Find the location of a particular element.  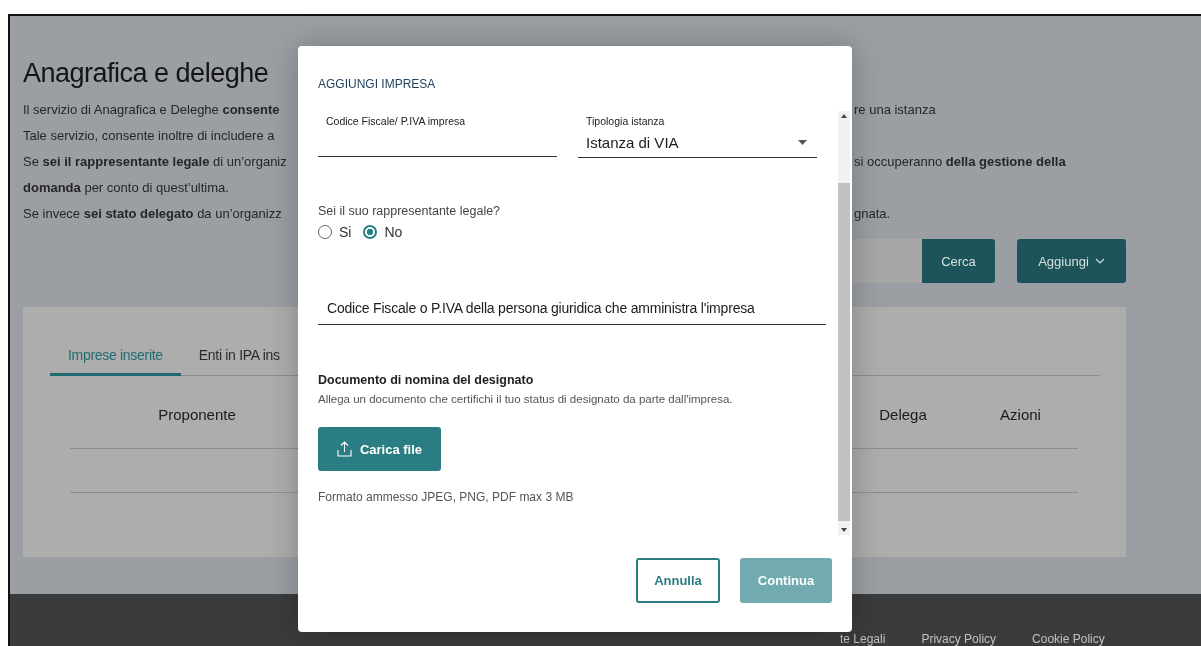

radio-option: Si is located at coordinates (335, 232).